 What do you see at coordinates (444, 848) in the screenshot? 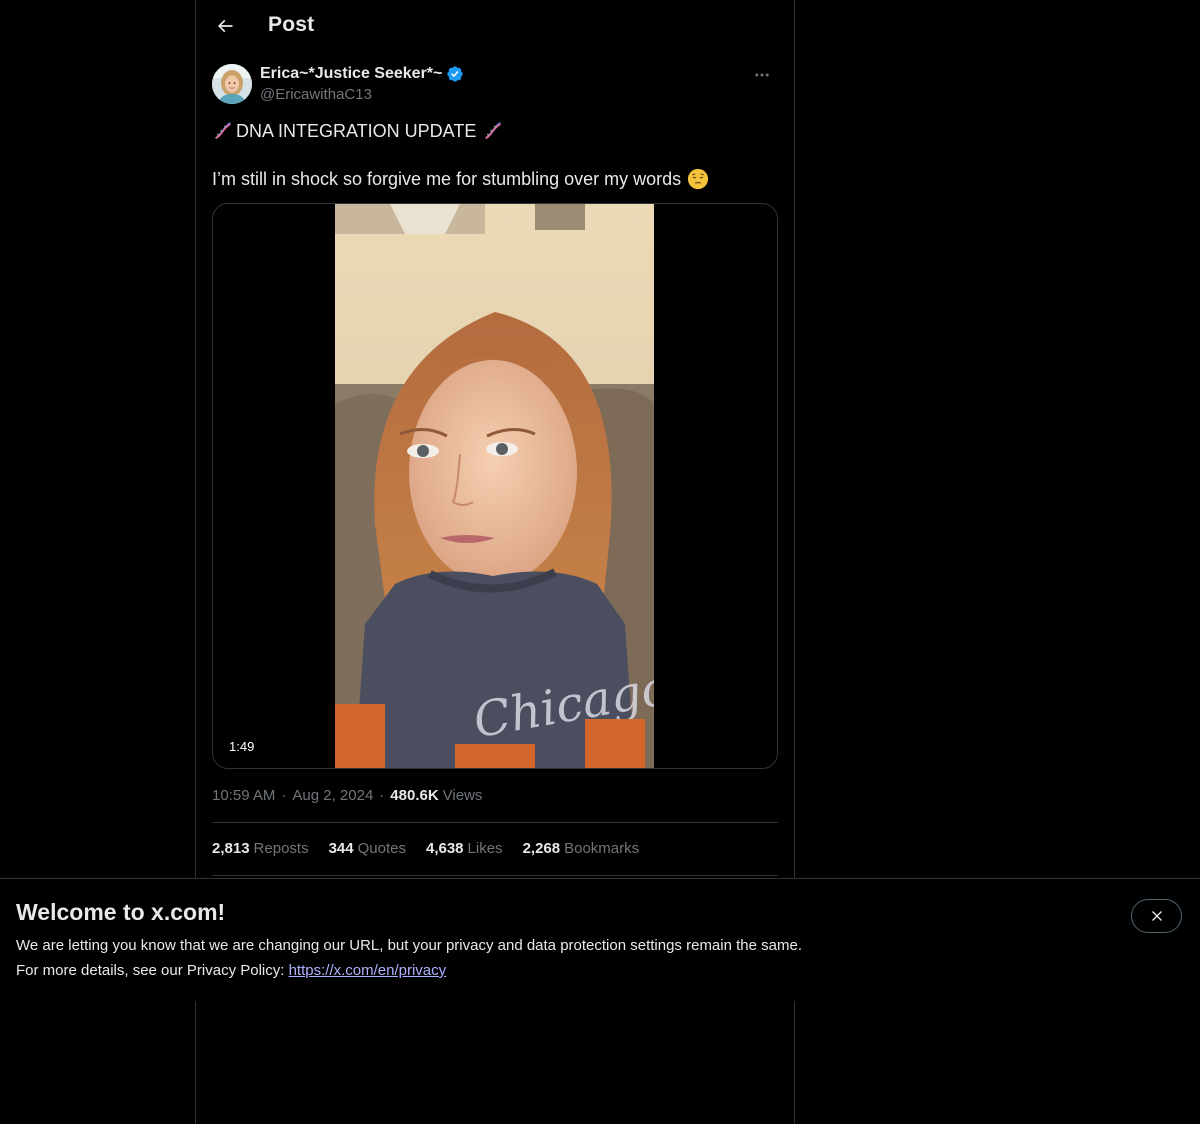
I see `likes-count: 4,638` at bounding box center [444, 848].